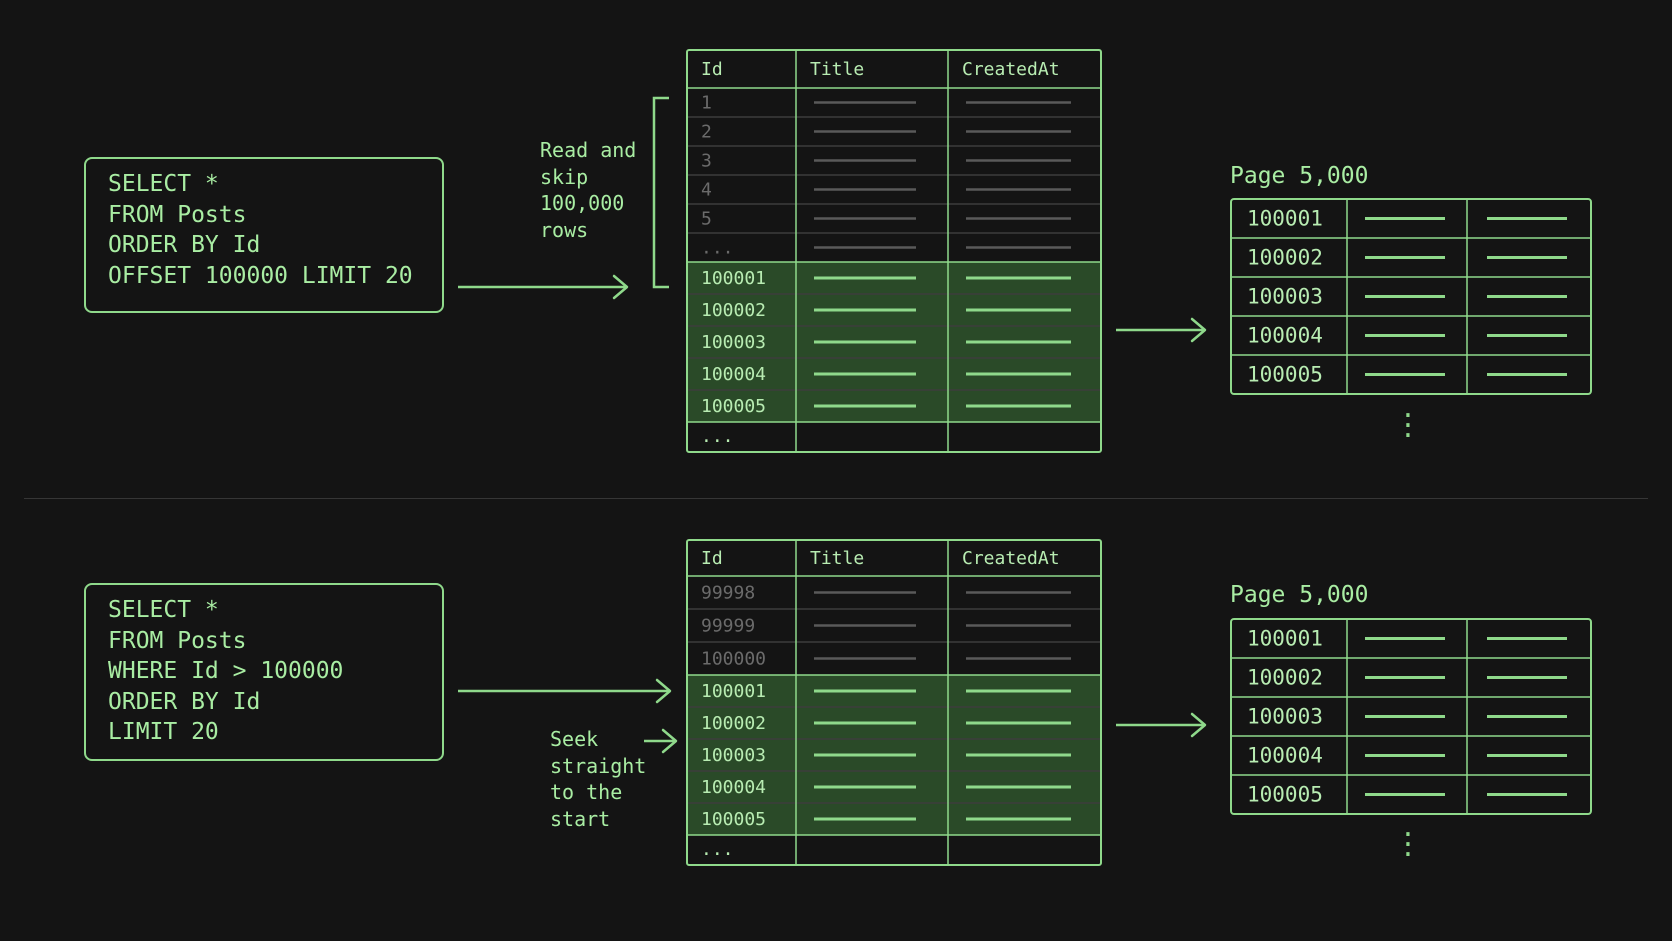 The height and width of the screenshot is (941, 1672). What do you see at coordinates (706, 132) in the screenshot?
I see `skipped-row-id: 2` at bounding box center [706, 132].